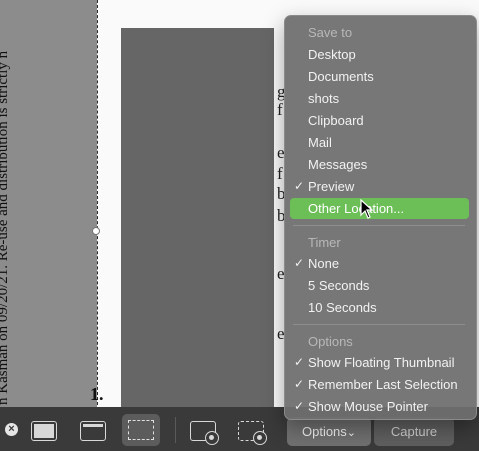 This screenshot has width=479, height=451. I want to click on menu-item-timer-10-seconds: 10 Seconds, so click(379, 307).